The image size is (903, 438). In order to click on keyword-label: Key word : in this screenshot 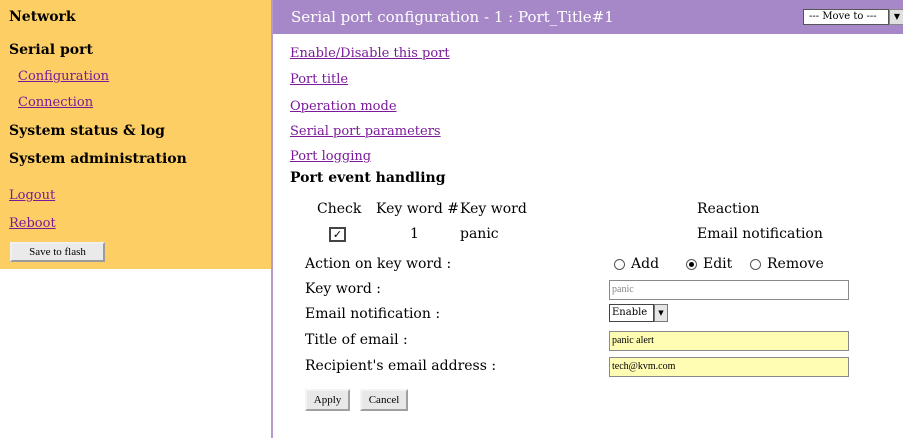, I will do `click(343, 289)`.